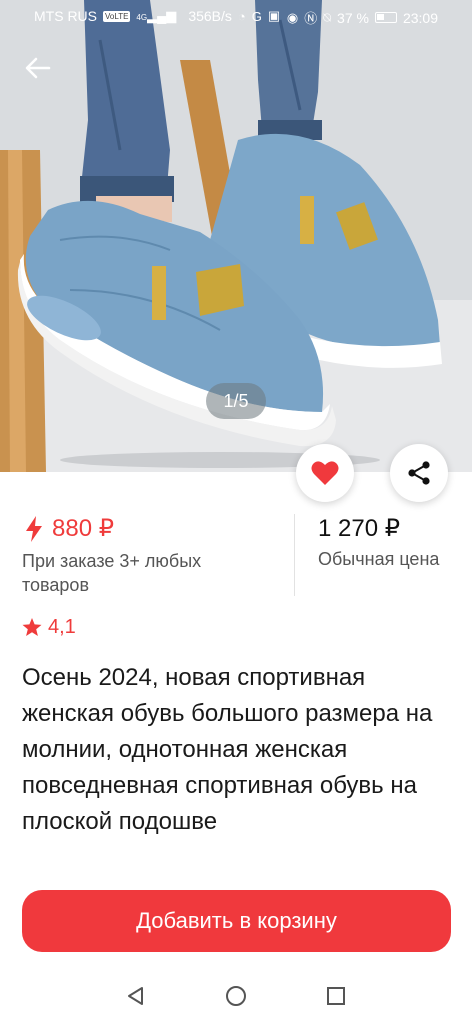 The image size is (472, 1024). What do you see at coordinates (327, 17) in the screenshot?
I see `mute-icon: ⍉` at bounding box center [327, 17].